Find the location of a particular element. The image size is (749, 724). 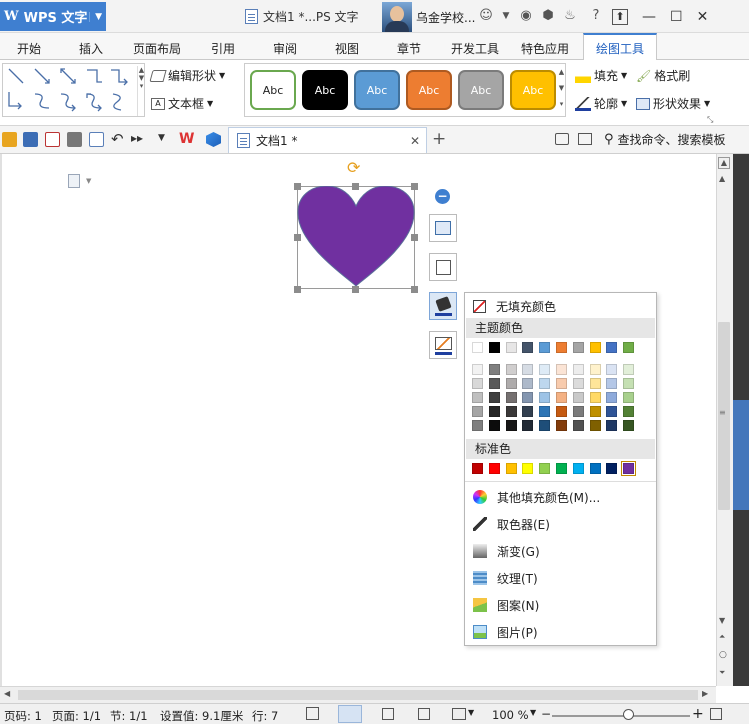

gallery-scroll: ▲ ▼ ▾ is located at coordinates (141, 91).